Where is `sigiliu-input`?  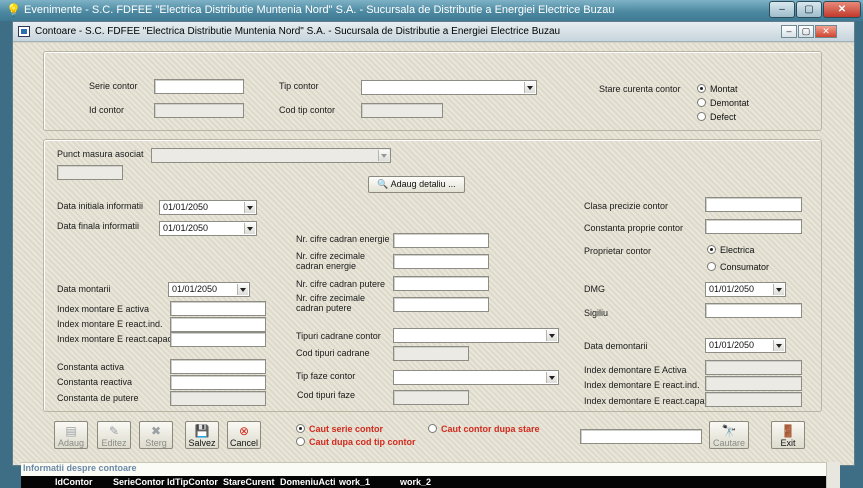 sigiliu-input is located at coordinates (753, 310).